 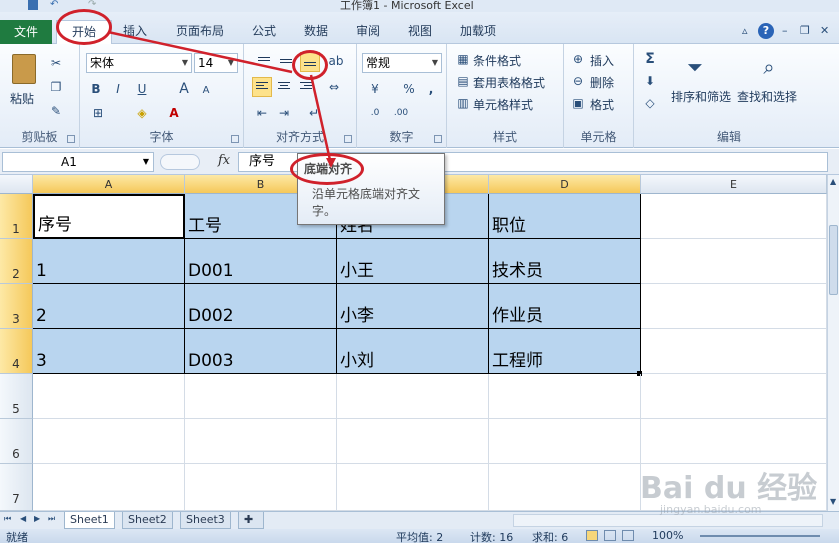 I want to click on comma-icon: ,, so click(x=431, y=89).